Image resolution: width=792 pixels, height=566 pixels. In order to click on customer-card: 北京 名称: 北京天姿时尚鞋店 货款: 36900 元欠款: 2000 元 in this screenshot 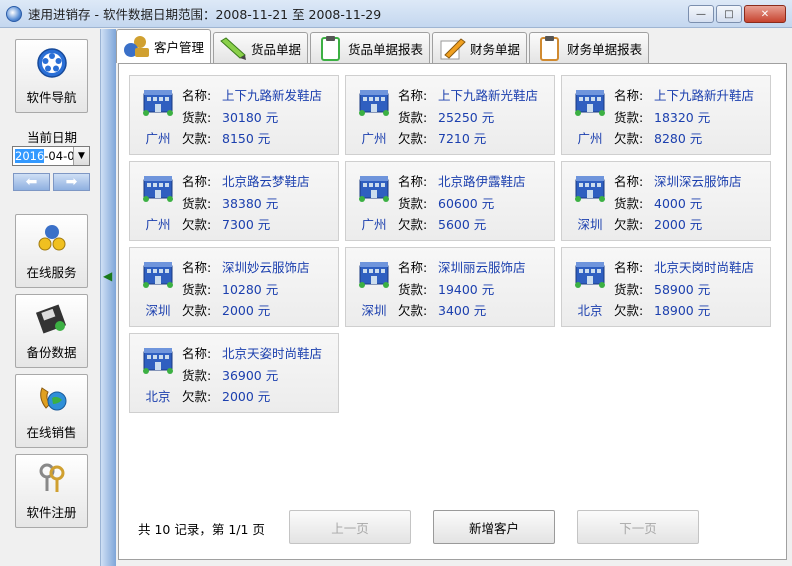, I will do `click(234, 373)`.